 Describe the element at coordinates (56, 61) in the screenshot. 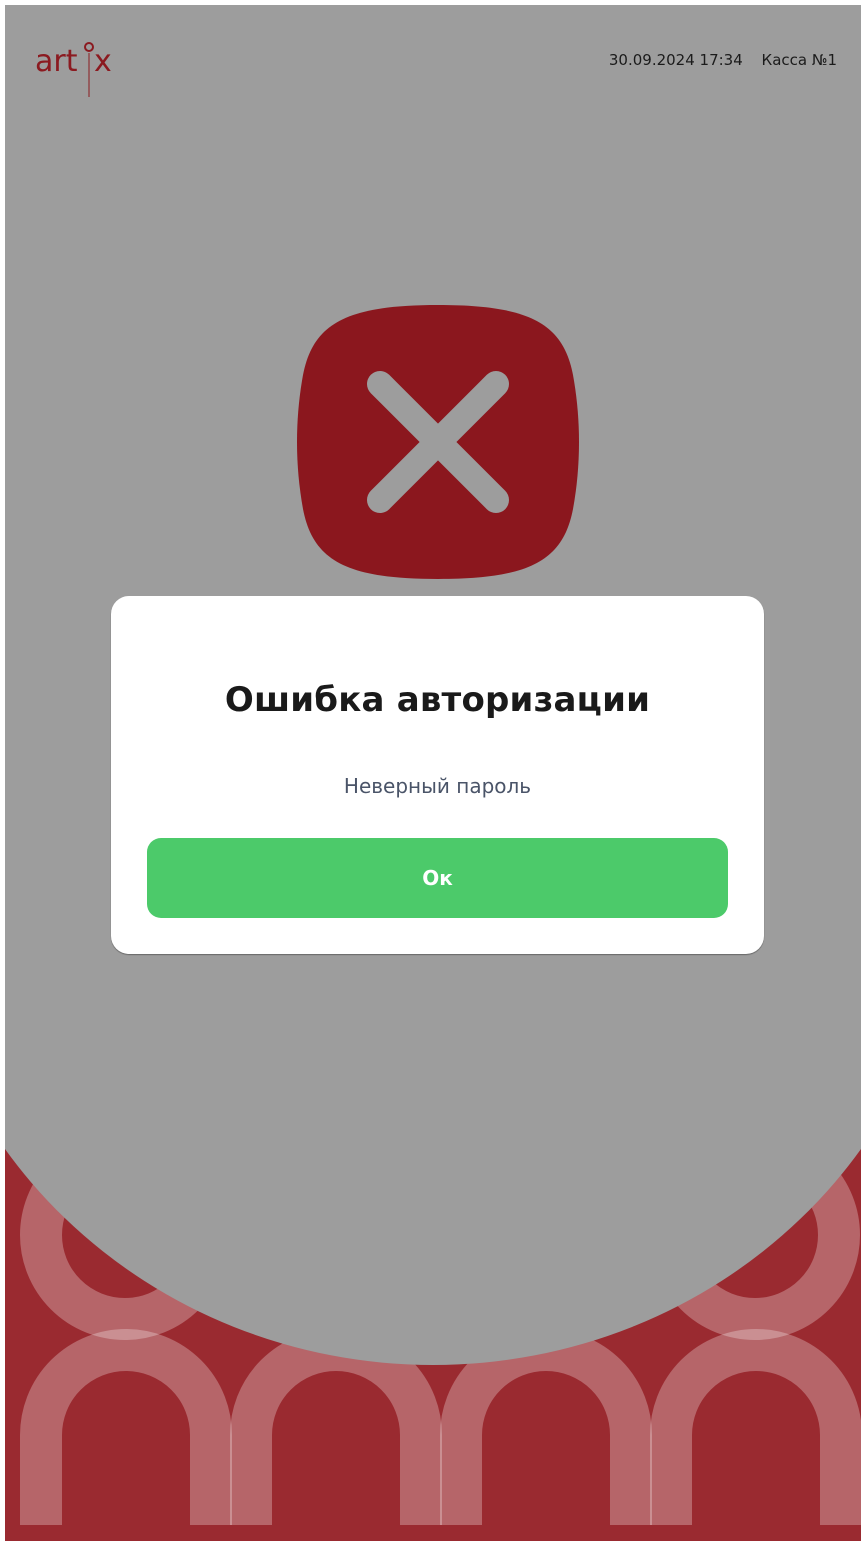

I see `svg-text: art` at that location.